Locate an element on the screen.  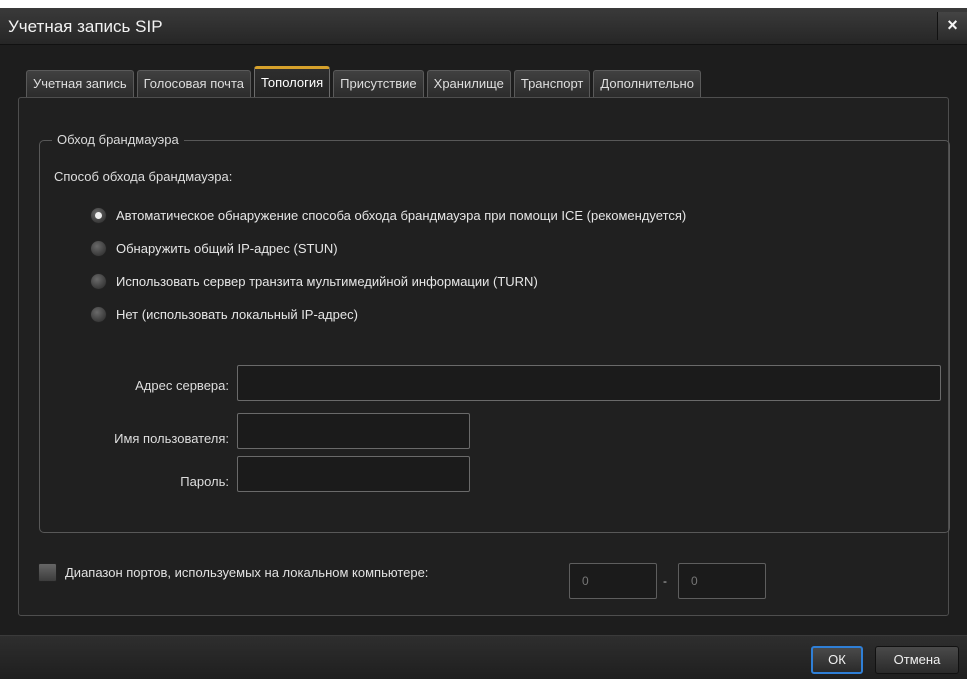
tab-transport: Транспорт is located at coordinates (552, 84).